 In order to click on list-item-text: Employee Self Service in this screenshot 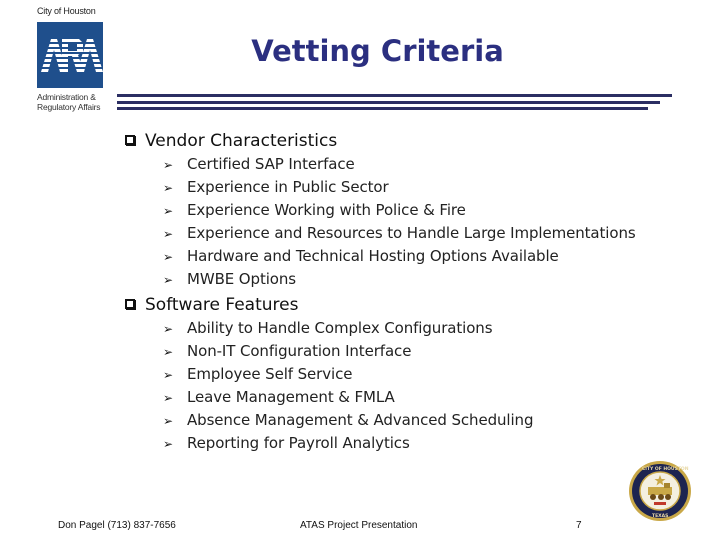, I will do `click(270, 374)`.